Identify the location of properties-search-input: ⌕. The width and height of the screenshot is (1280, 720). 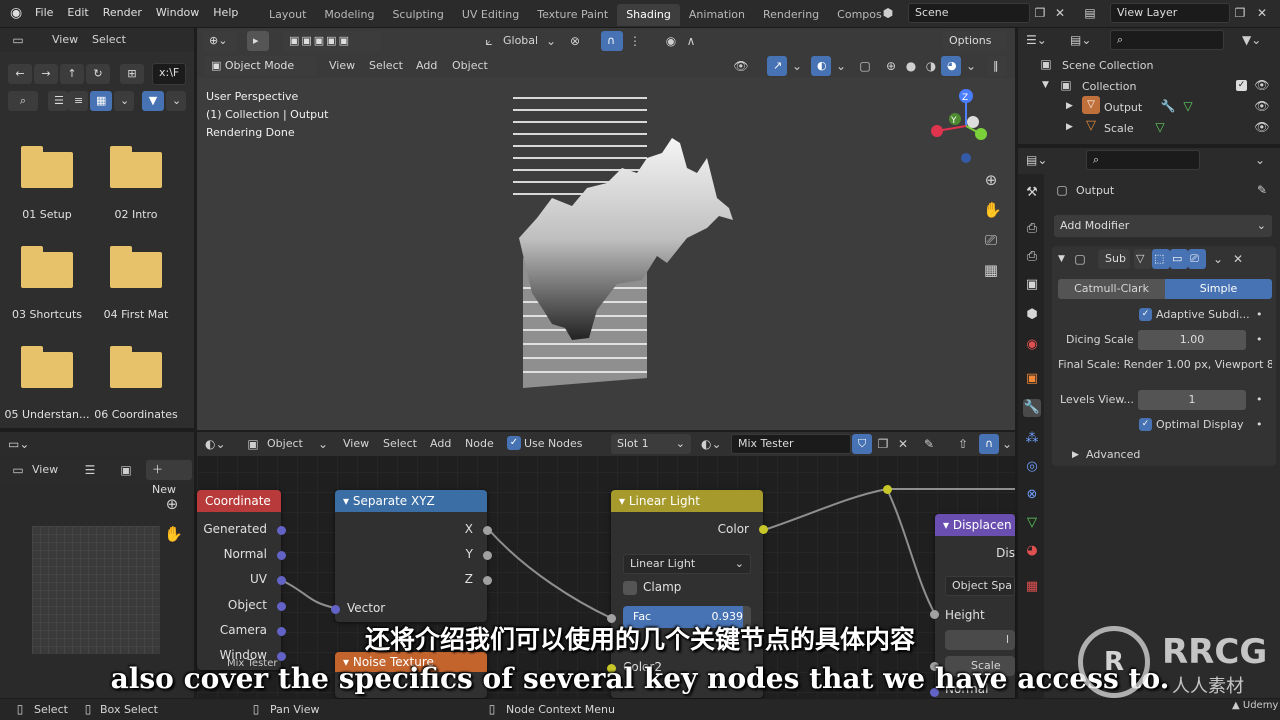
(1143, 160).